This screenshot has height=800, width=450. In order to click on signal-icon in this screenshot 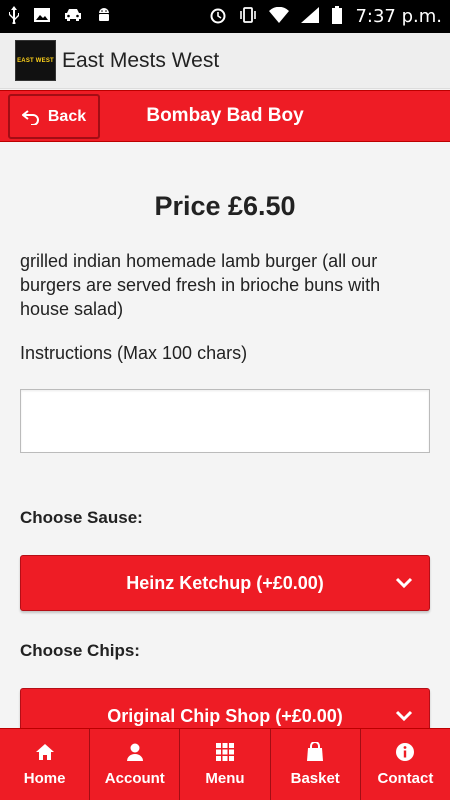, I will do `click(310, 16)`.